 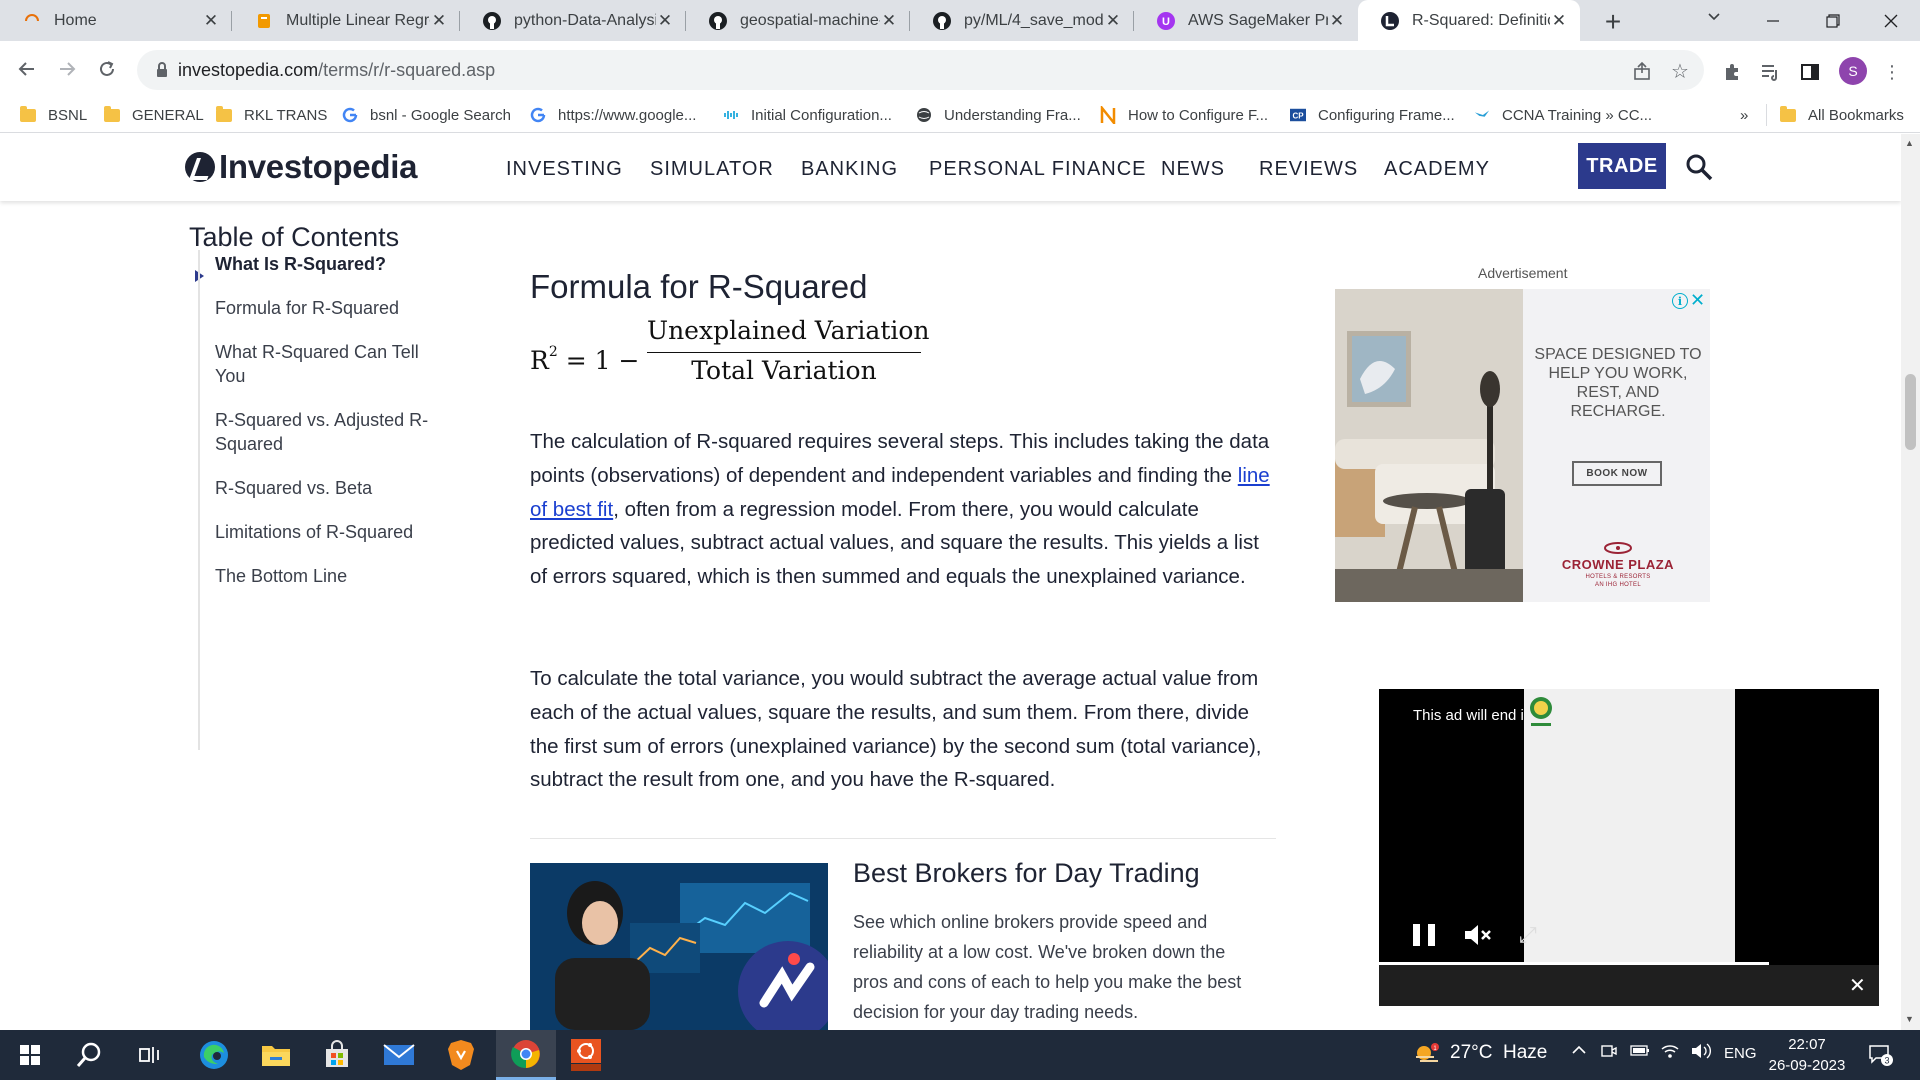 What do you see at coordinates (150, 1055) in the screenshot?
I see `task-view-icon` at bounding box center [150, 1055].